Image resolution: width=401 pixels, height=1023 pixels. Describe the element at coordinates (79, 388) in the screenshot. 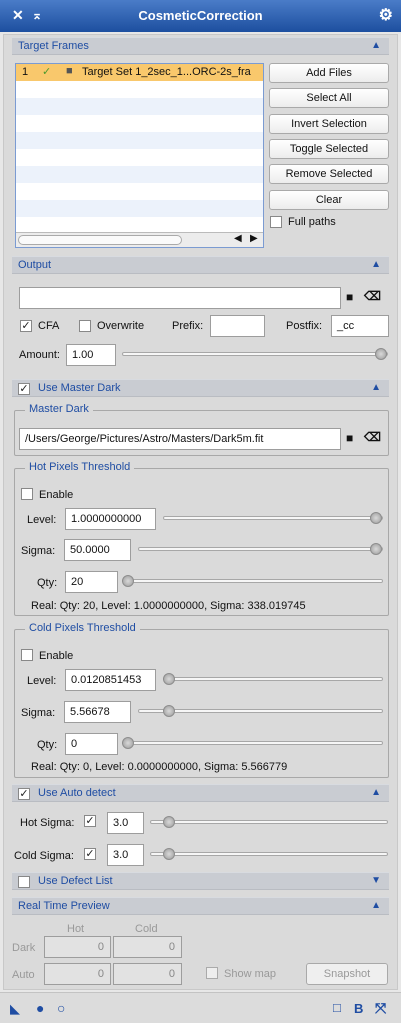

I see `section-label: Use Master Dark` at that location.